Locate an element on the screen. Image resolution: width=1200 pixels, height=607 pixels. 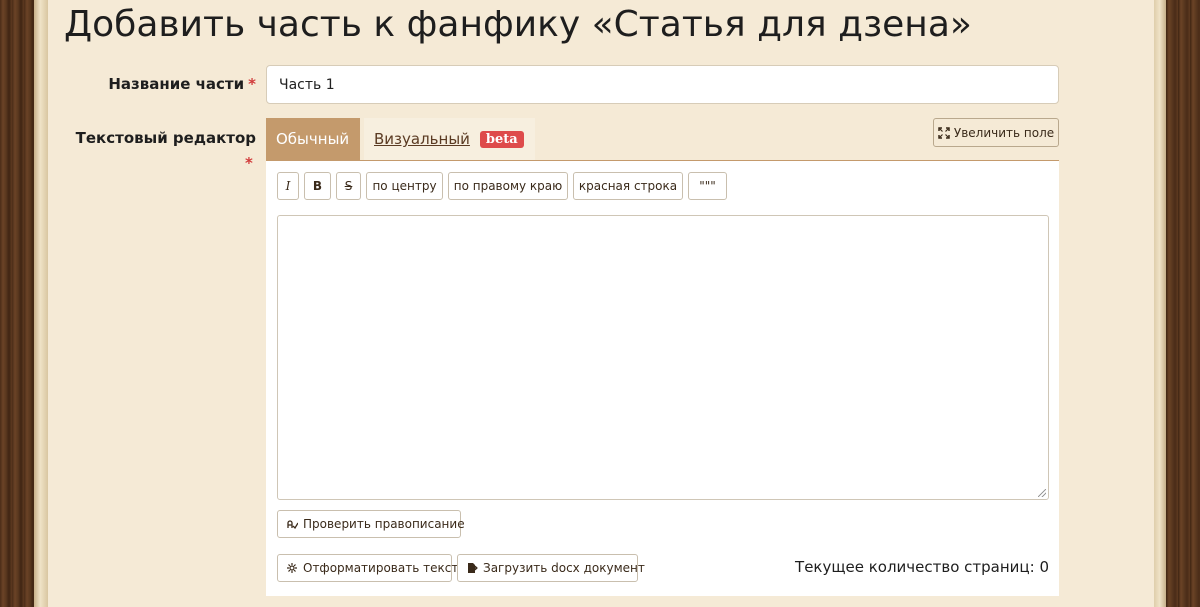
right-frame-edge is located at coordinates (1159, 303).